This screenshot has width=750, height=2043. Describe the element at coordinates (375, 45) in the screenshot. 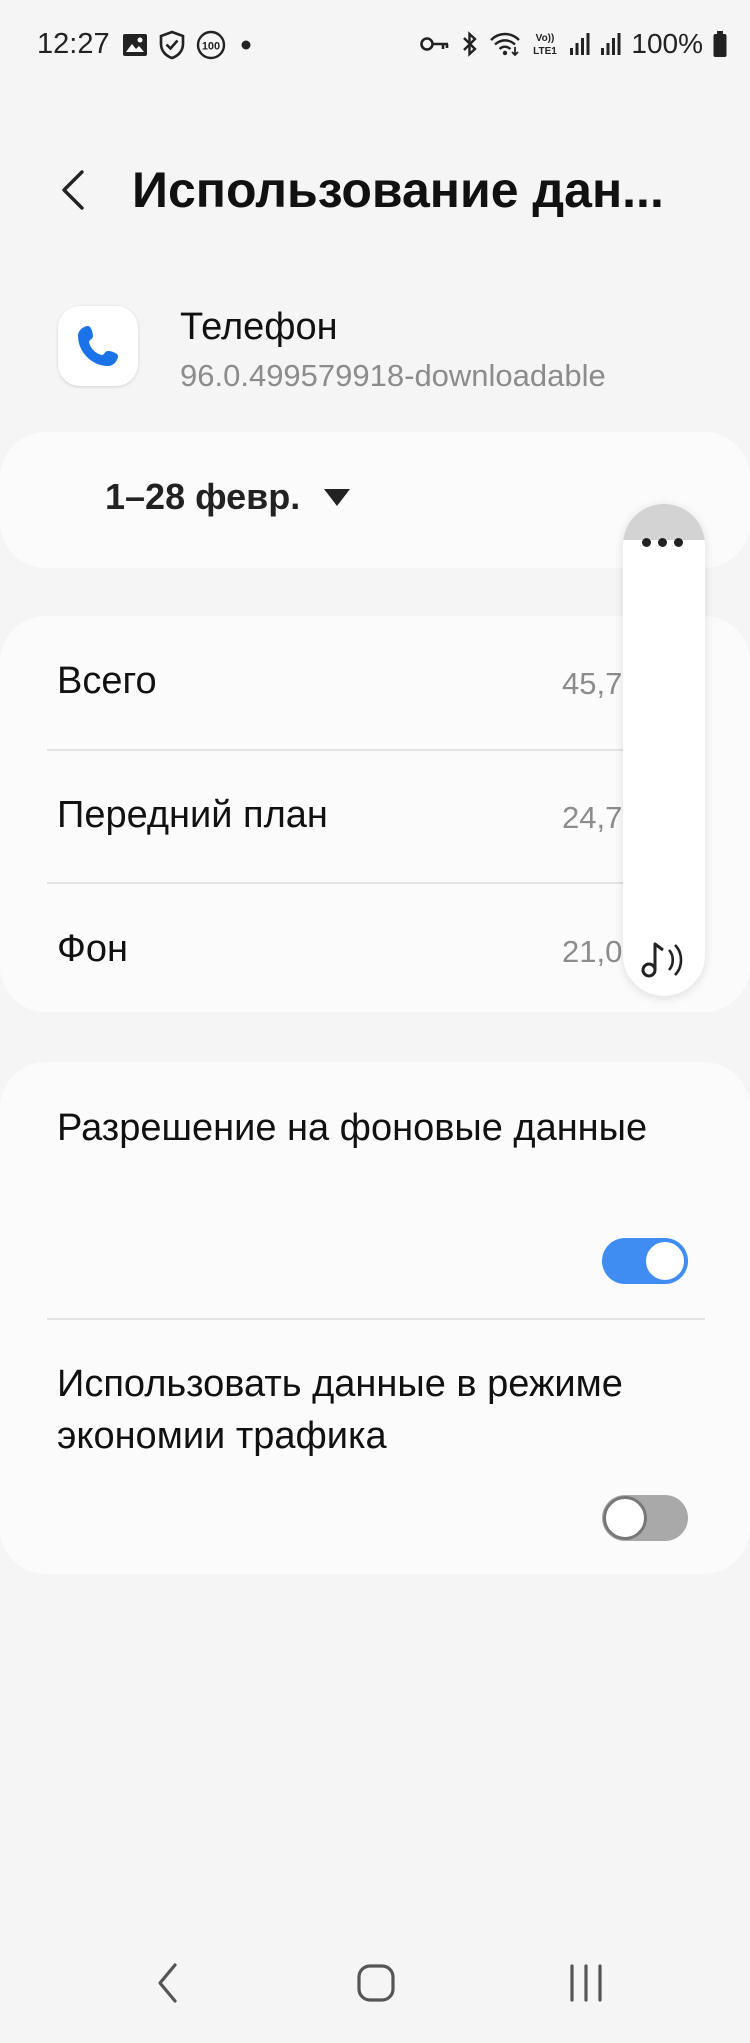

I see `status-bar: 12:27 100 Vo)) LTE1 100%` at that location.